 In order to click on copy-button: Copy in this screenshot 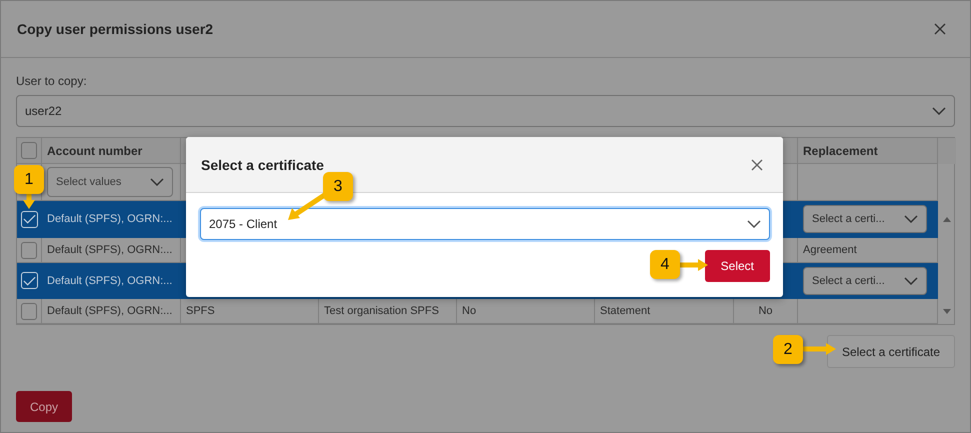, I will do `click(44, 406)`.